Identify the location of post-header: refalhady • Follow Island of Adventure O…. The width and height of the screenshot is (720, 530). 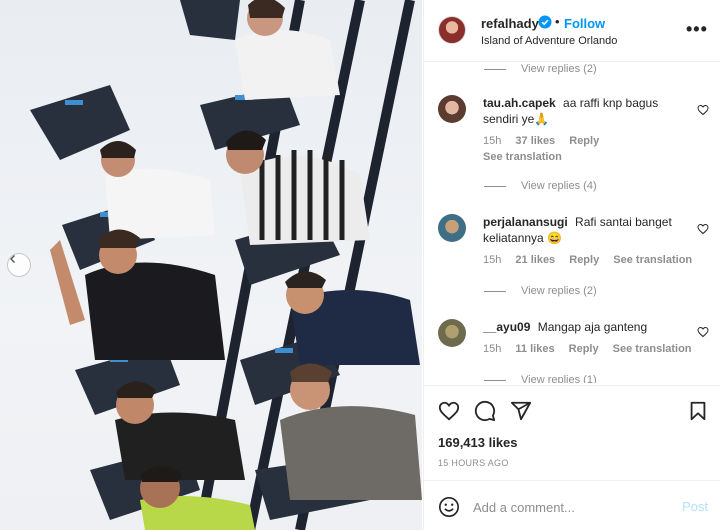
(572, 31).